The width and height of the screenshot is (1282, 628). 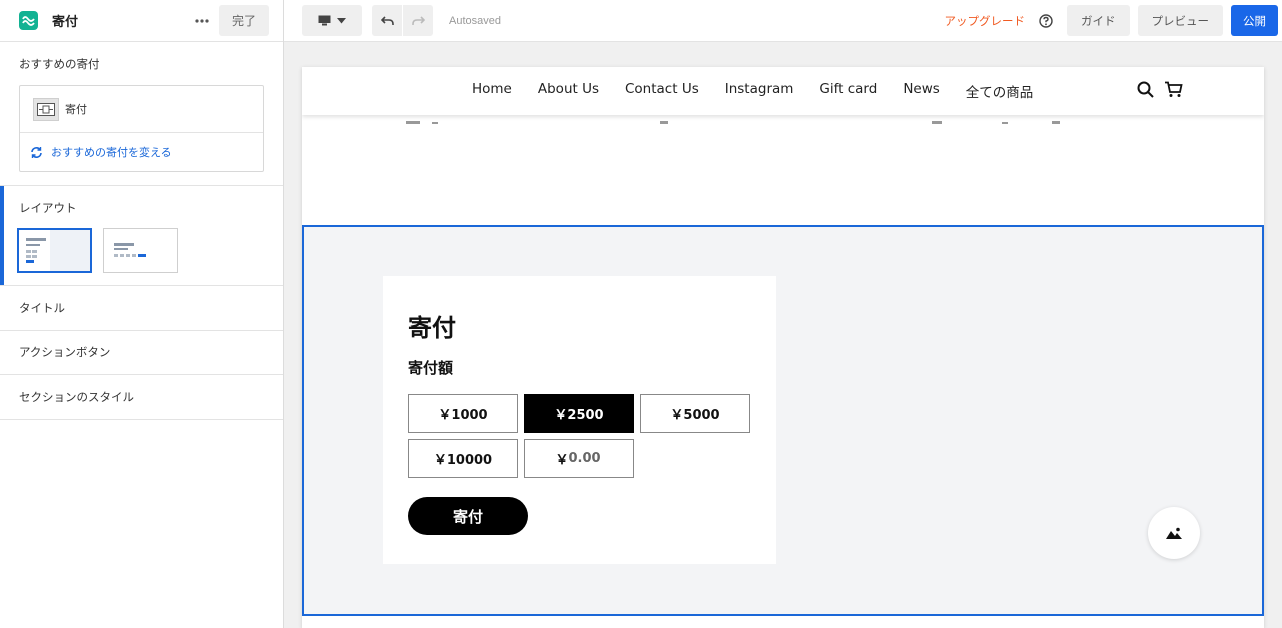 What do you see at coordinates (662, 91) in the screenshot?
I see `nav-link-contact: Contact Us` at bounding box center [662, 91].